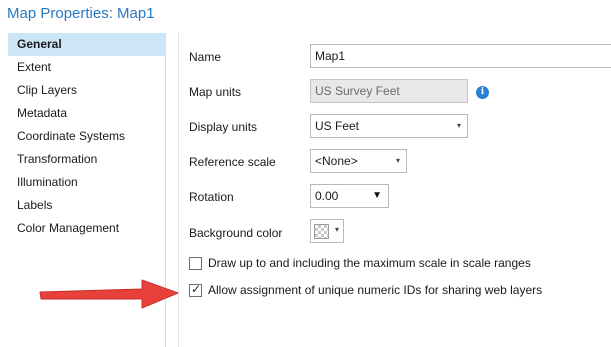 Image resolution: width=611 pixels, height=347 pixels. I want to click on triangle-down-icon: ▼, so click(377, 195).